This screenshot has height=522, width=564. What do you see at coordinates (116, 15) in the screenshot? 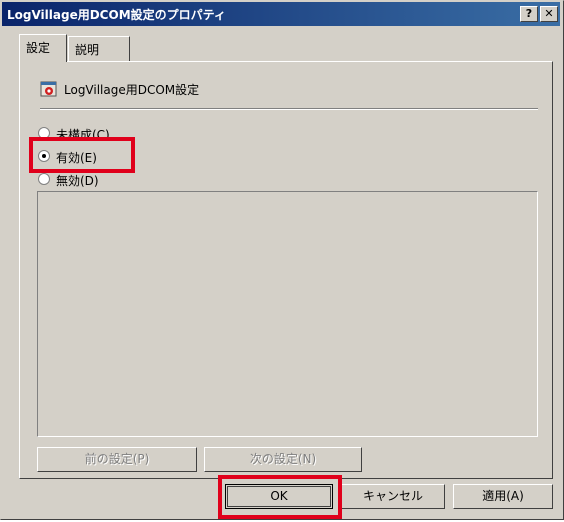
I see `window-title: LogVillage用DCOM設定のプロパティ` at bounding box center [116, 15].